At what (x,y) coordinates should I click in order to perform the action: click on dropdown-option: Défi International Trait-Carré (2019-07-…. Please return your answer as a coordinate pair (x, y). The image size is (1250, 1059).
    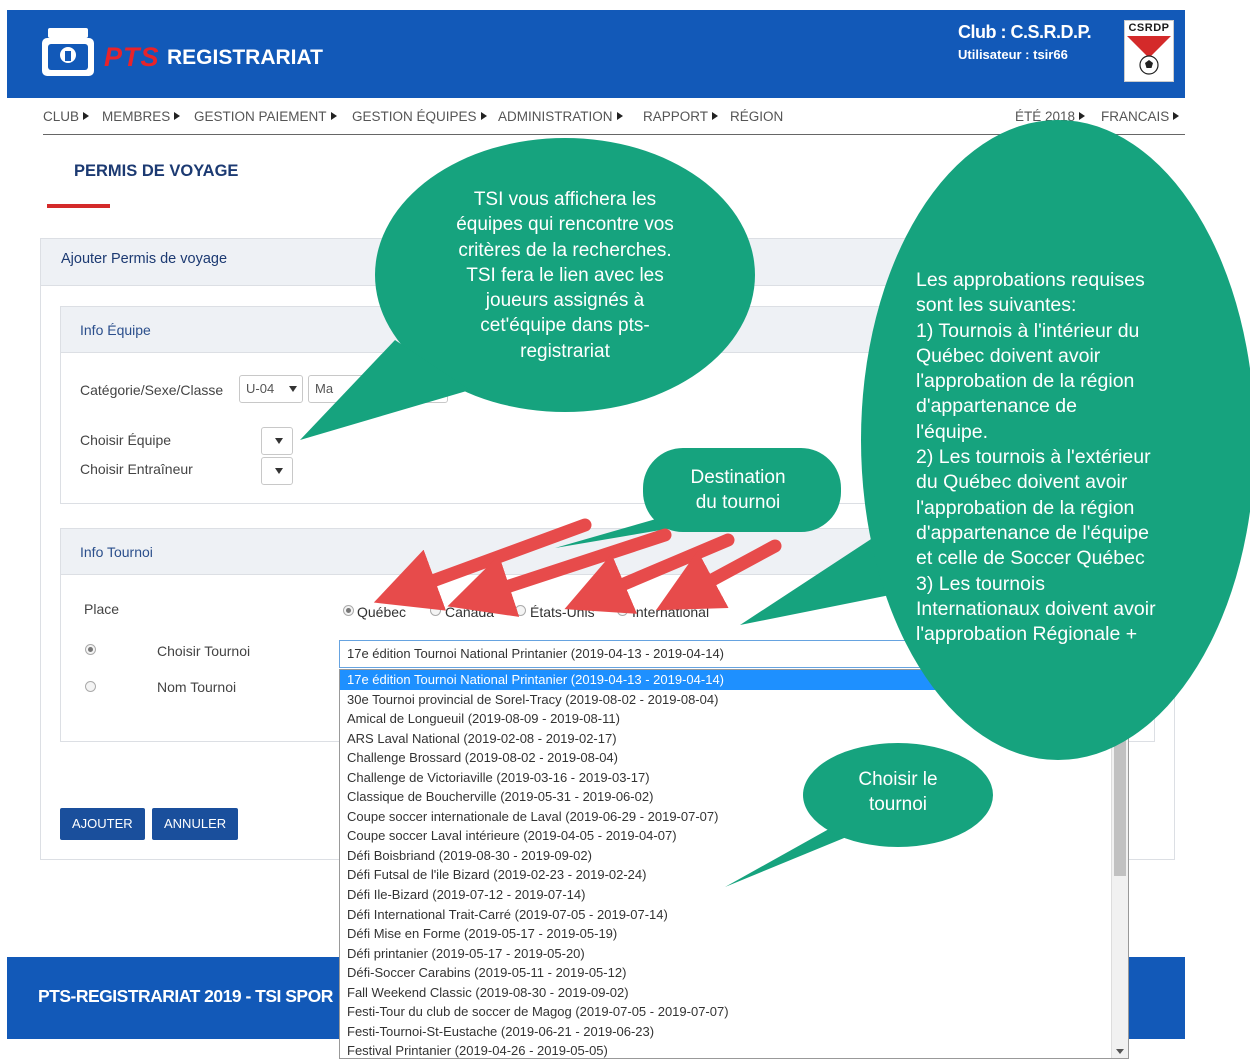
    Looking at the image, I should click on (734, 915).